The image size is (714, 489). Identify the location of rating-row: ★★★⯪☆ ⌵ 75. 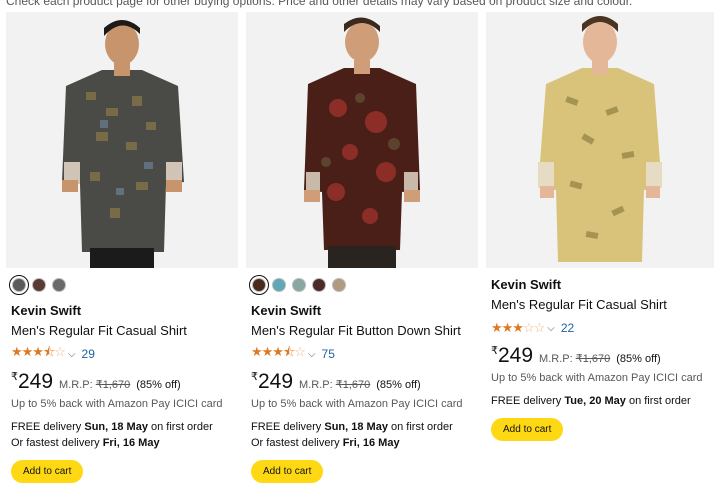
(362, 354).